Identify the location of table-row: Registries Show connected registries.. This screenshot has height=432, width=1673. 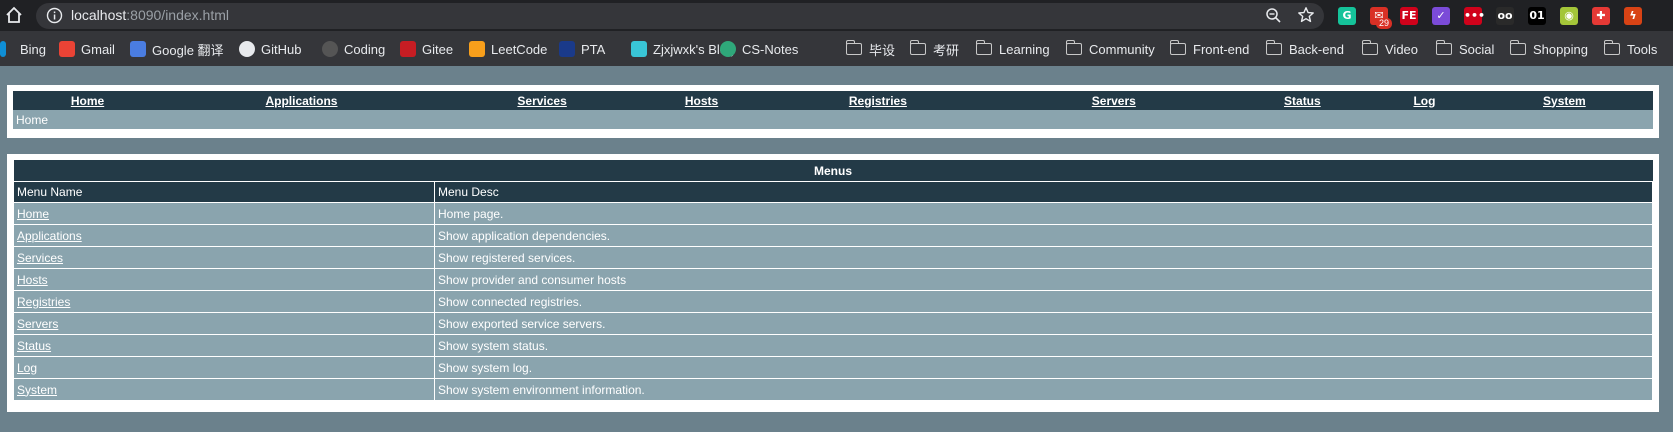
(833, 301).